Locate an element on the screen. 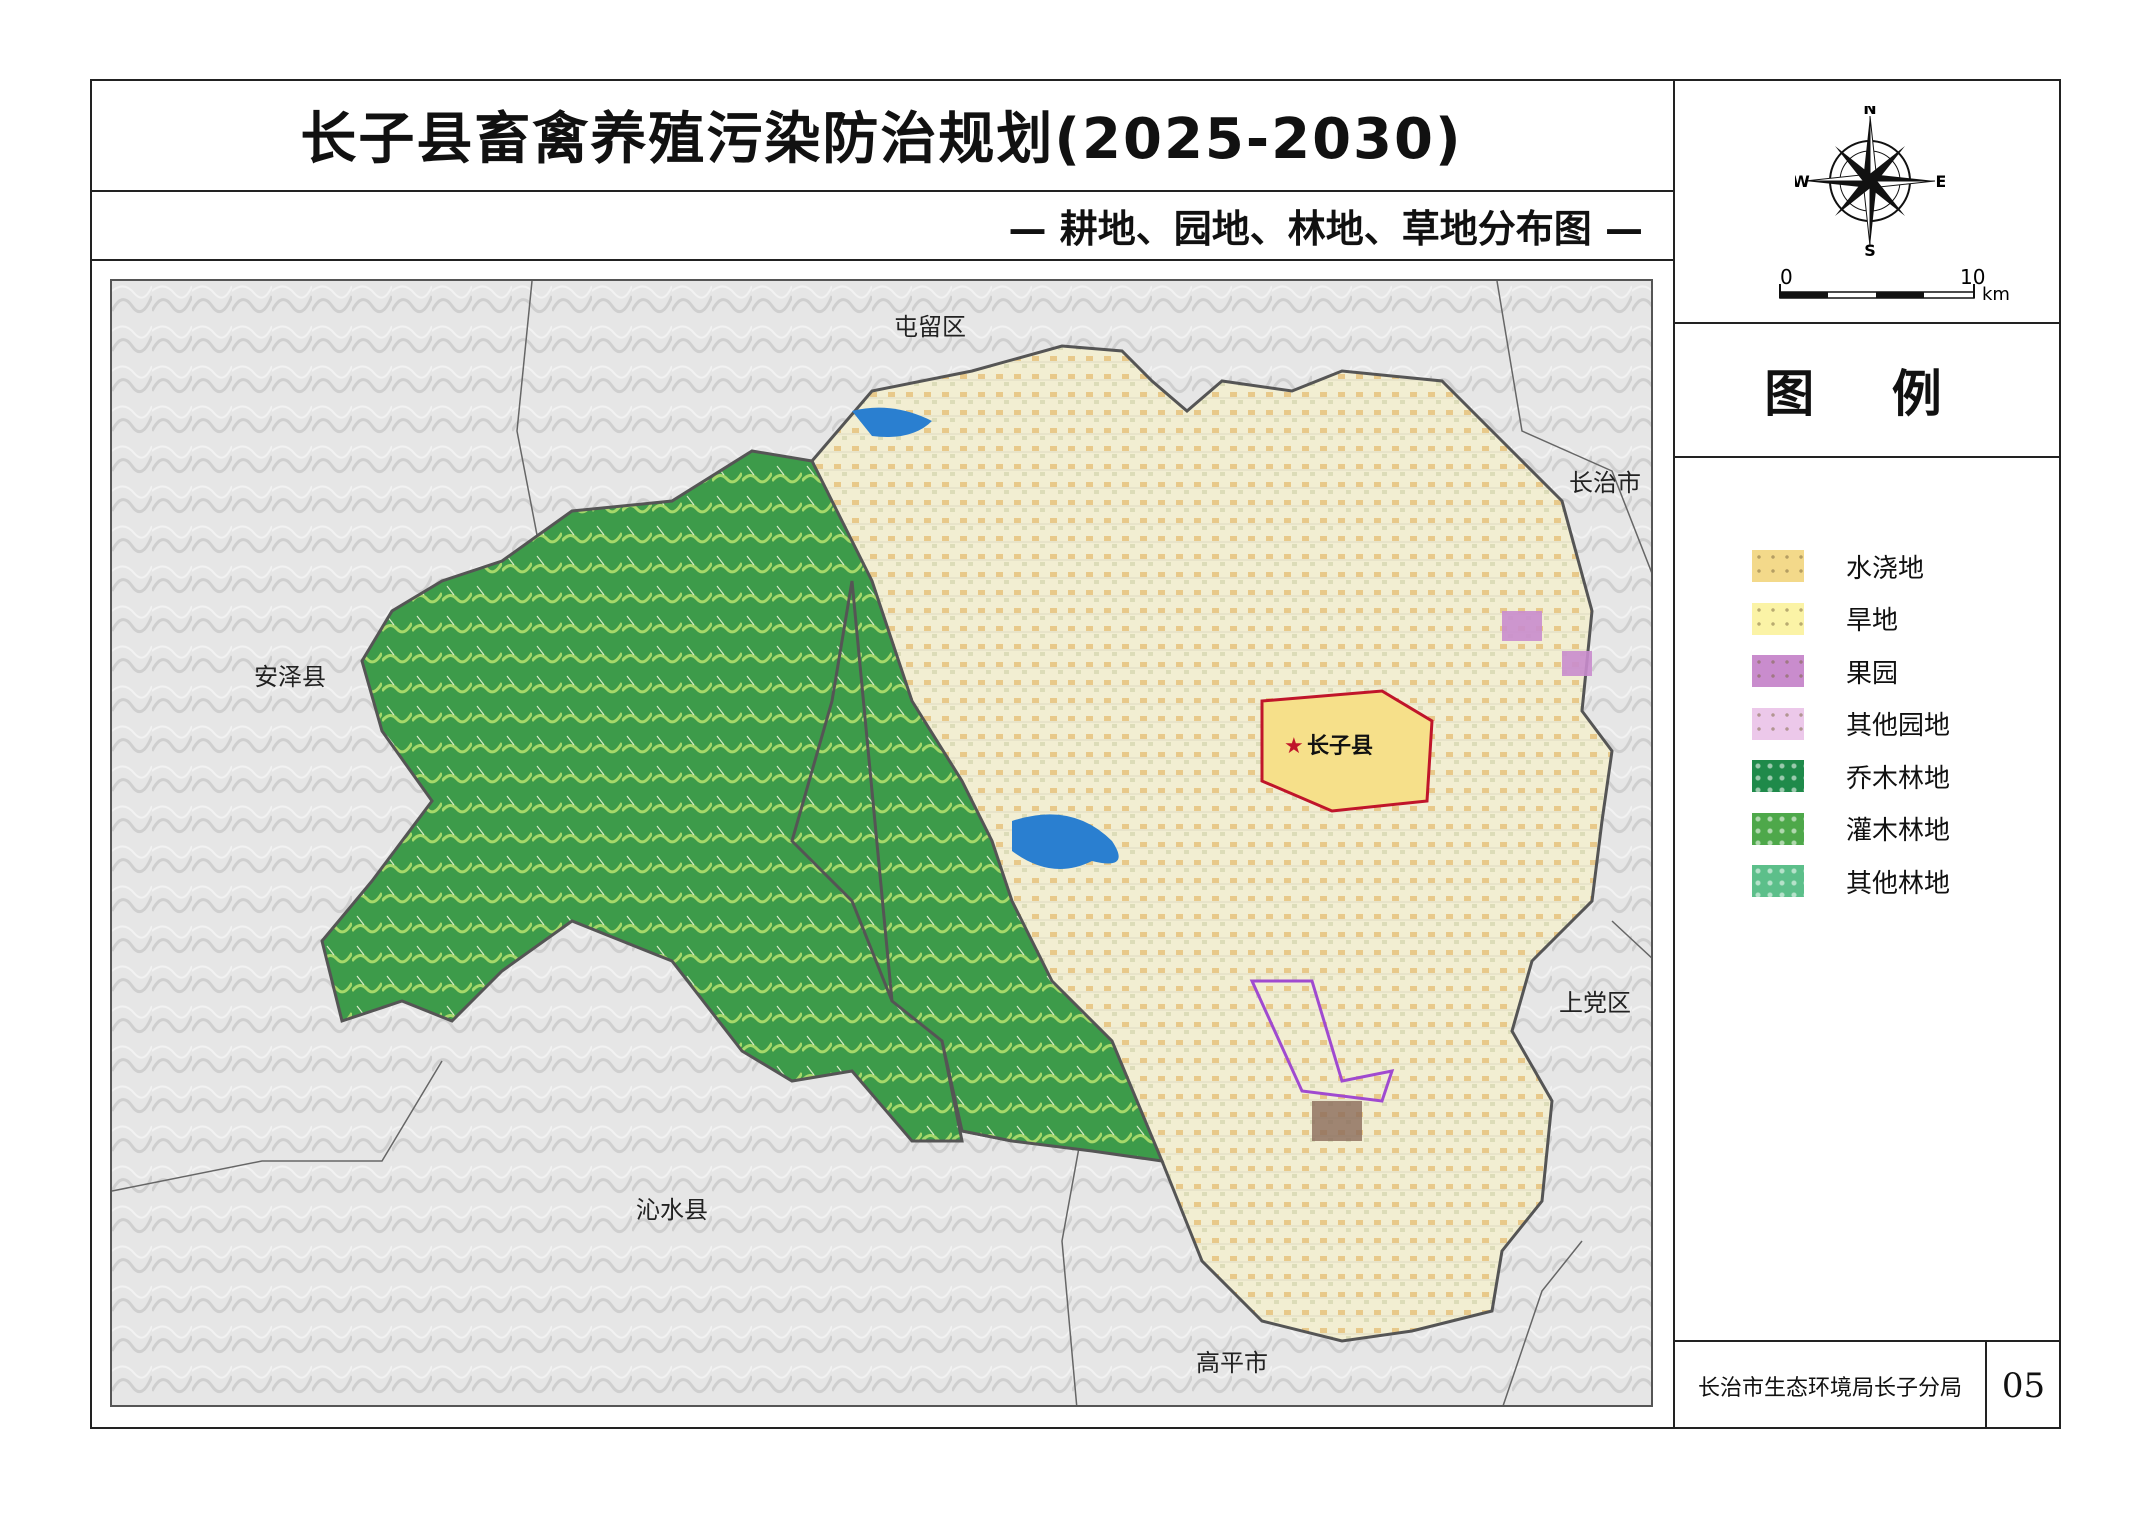 The height and width of the screenshot is (1520, 2149). region-label-gaoping: 高平市 is located at coordinates (1232, 1363).